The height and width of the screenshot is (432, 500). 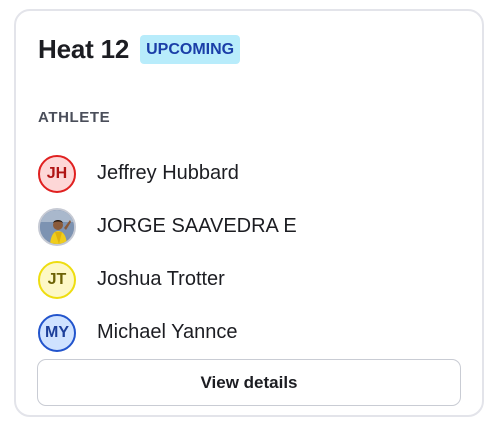 I want to click on list-item: JT Joshua Trotter, so click(x=167, y=279).